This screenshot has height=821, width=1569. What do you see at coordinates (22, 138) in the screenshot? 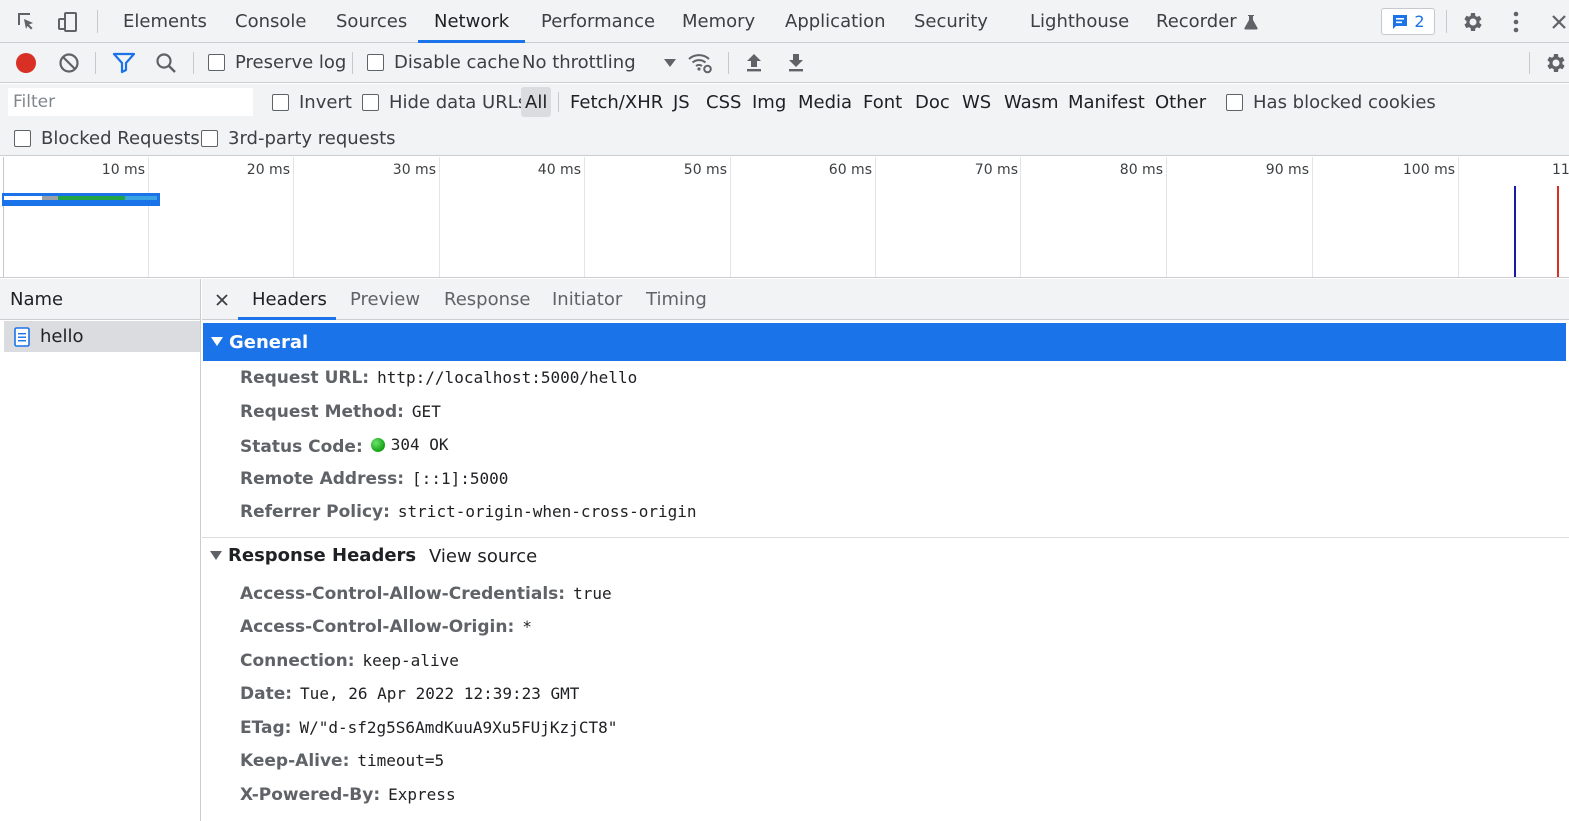
I see `blocked-requests-box` at bounding box center [22, 138].